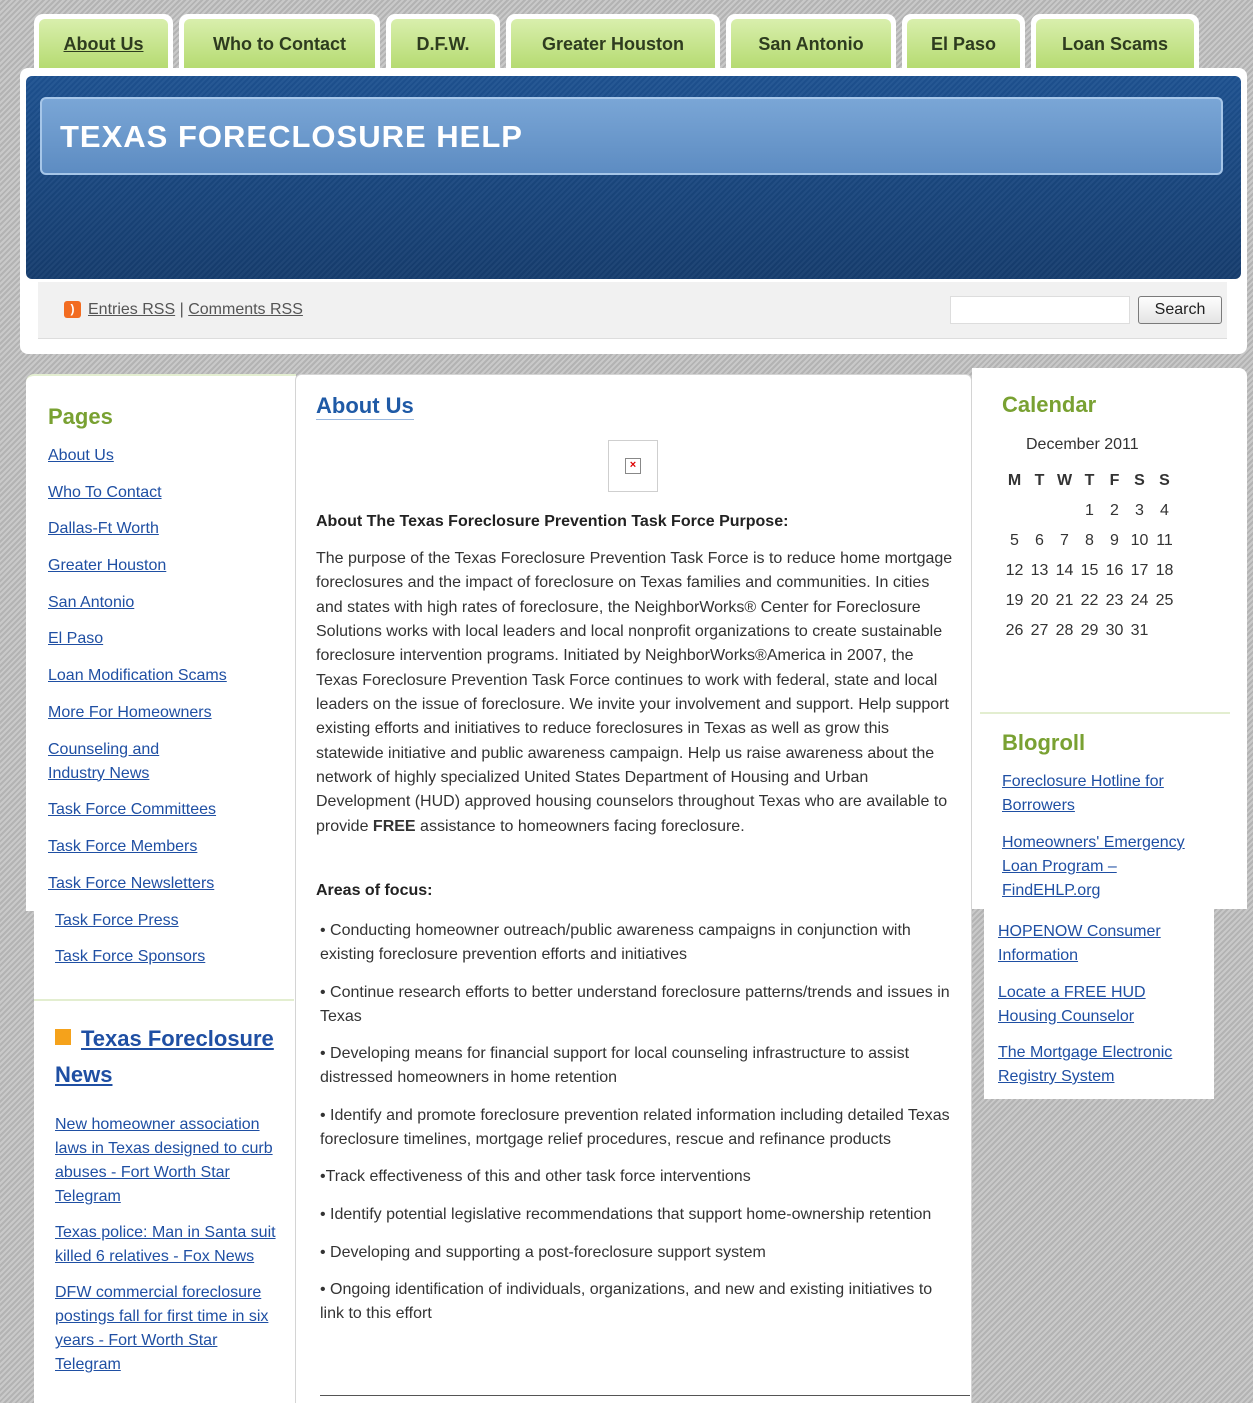  Describe the element at coordinates (1107, 794) in the screenshot. I see `blogroll-link: Foreclosure Hotline for Borrowers` at that location.